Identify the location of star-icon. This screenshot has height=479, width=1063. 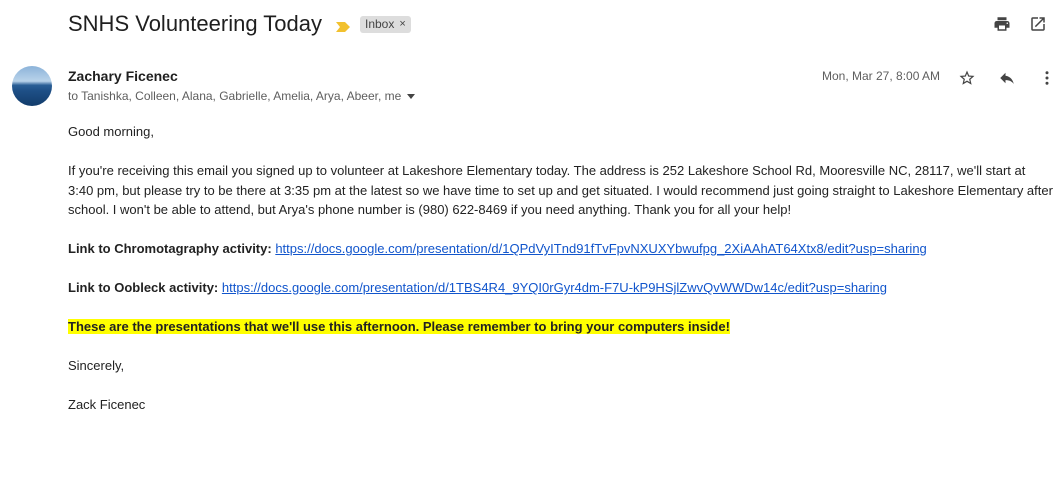
(967, 78).